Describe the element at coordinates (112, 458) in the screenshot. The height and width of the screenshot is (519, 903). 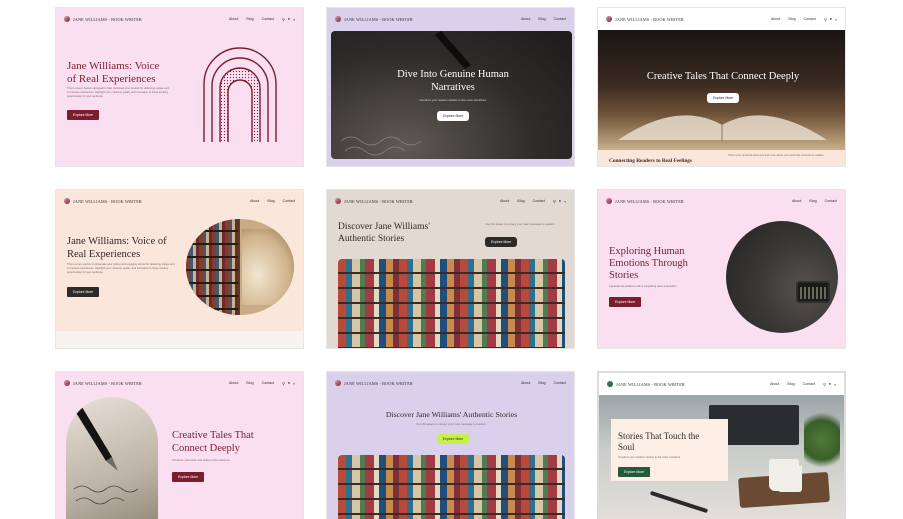
I see `hero-image-fountain-pen-arch` at that location.